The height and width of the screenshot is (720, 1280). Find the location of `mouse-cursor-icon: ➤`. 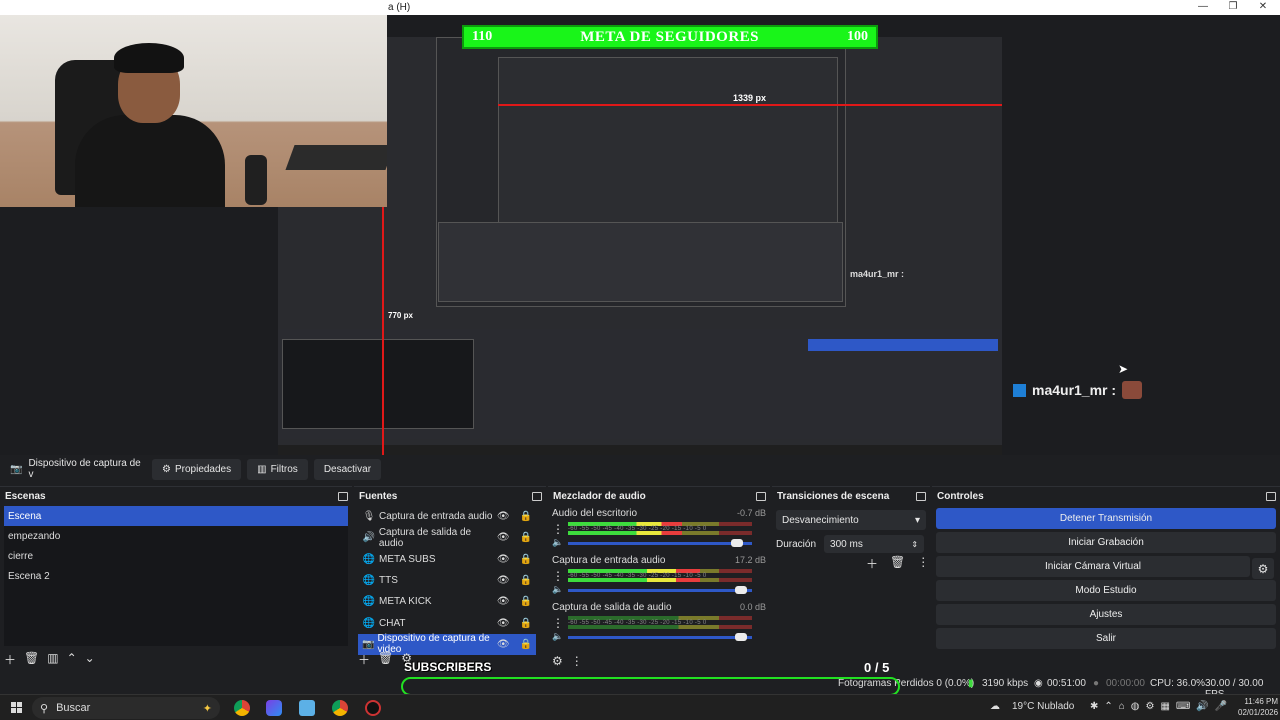

mouse-cursor-icon: ➤ is located at coordinates (1123, 369).